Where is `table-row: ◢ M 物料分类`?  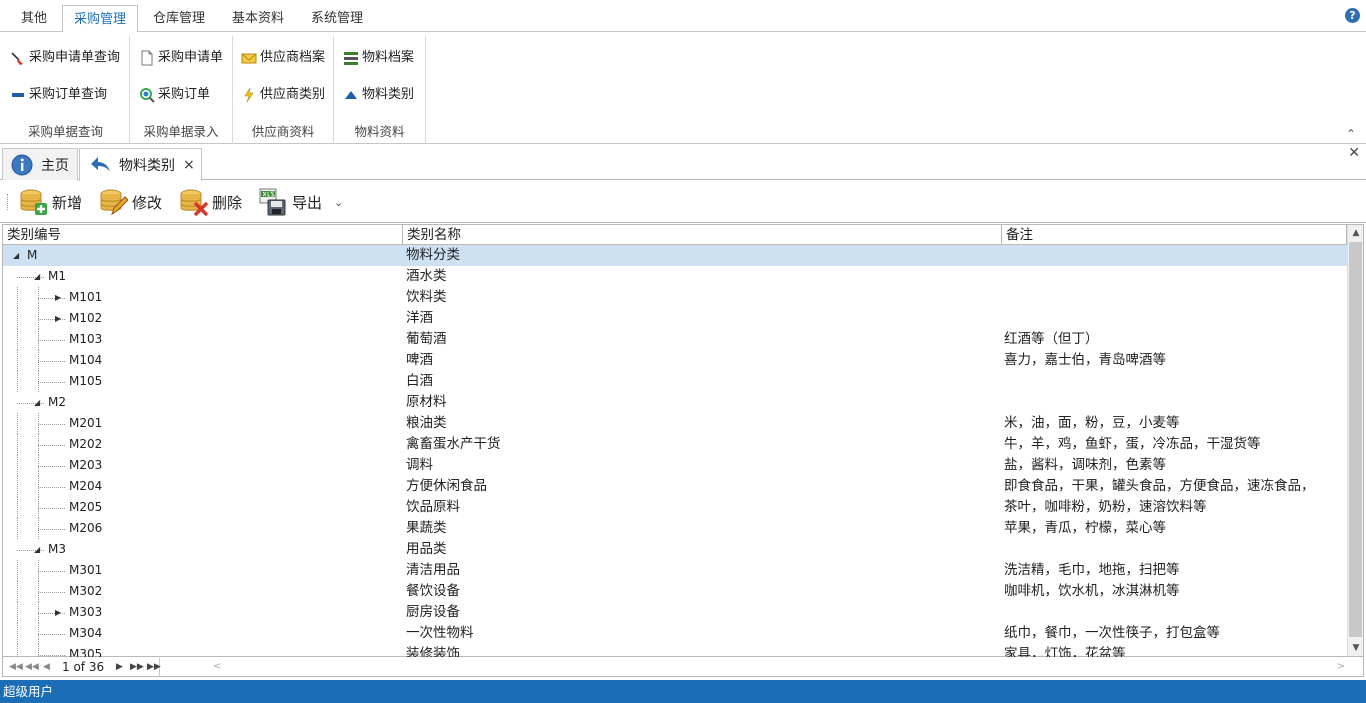 table-row: ◢ M 物料分类 is located at coordinates (675, 255).